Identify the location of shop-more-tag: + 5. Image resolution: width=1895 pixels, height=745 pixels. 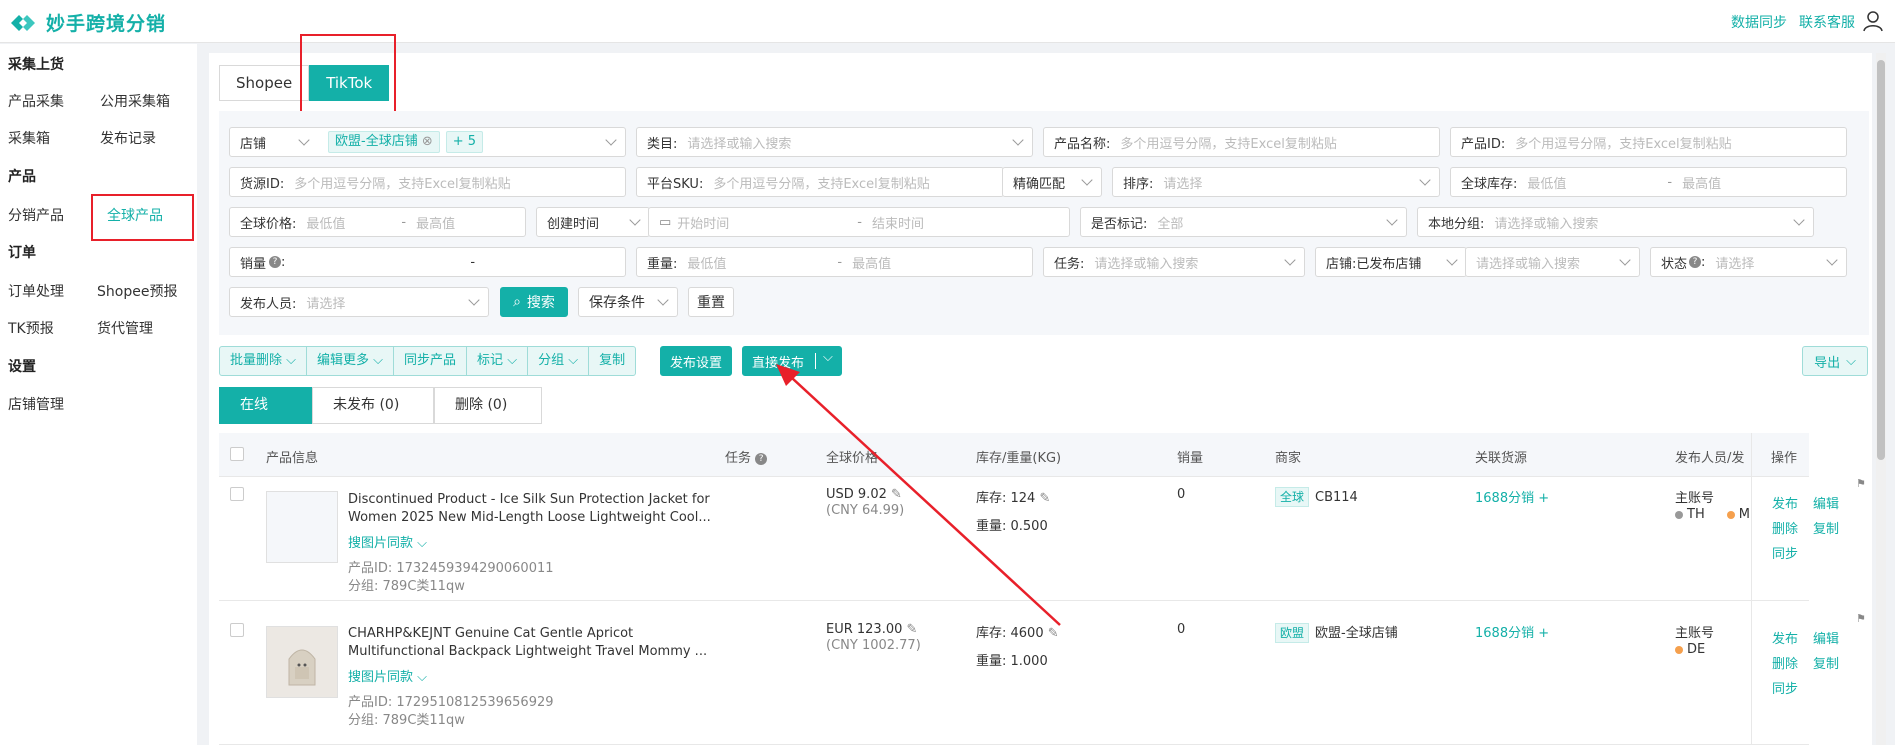
(464, 142).